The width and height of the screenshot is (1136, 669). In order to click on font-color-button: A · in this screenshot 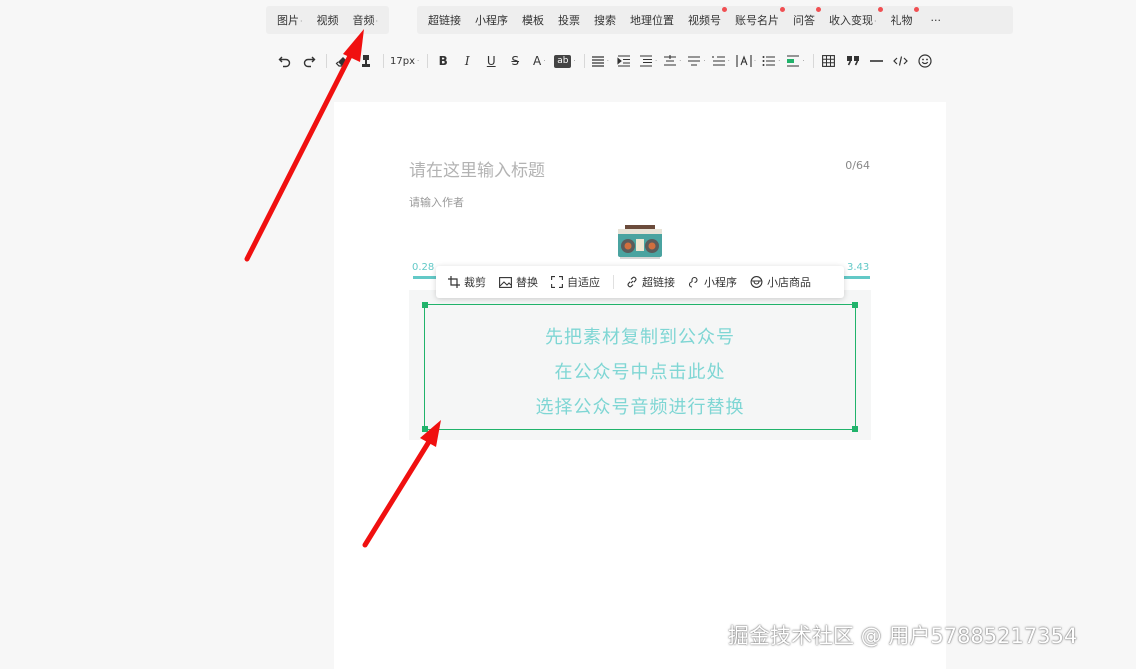, I will do `click(539, 61)`.